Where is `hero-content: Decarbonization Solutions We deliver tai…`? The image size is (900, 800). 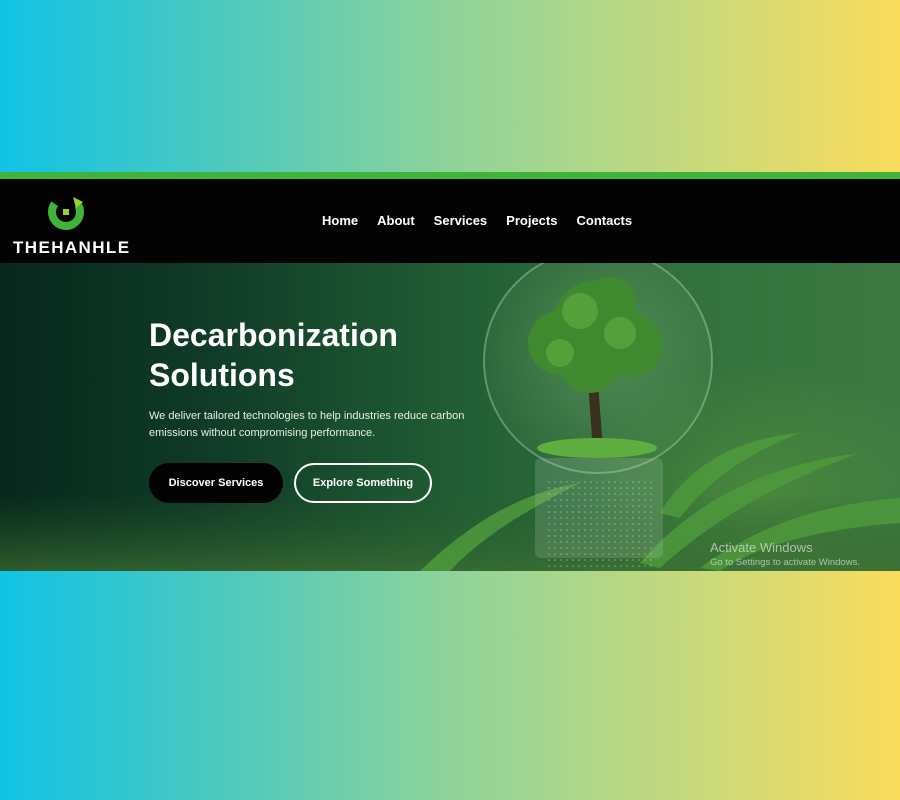
hero-content: Decarbonization Solutions We deliver tai… is located at coordinates (339, 378).